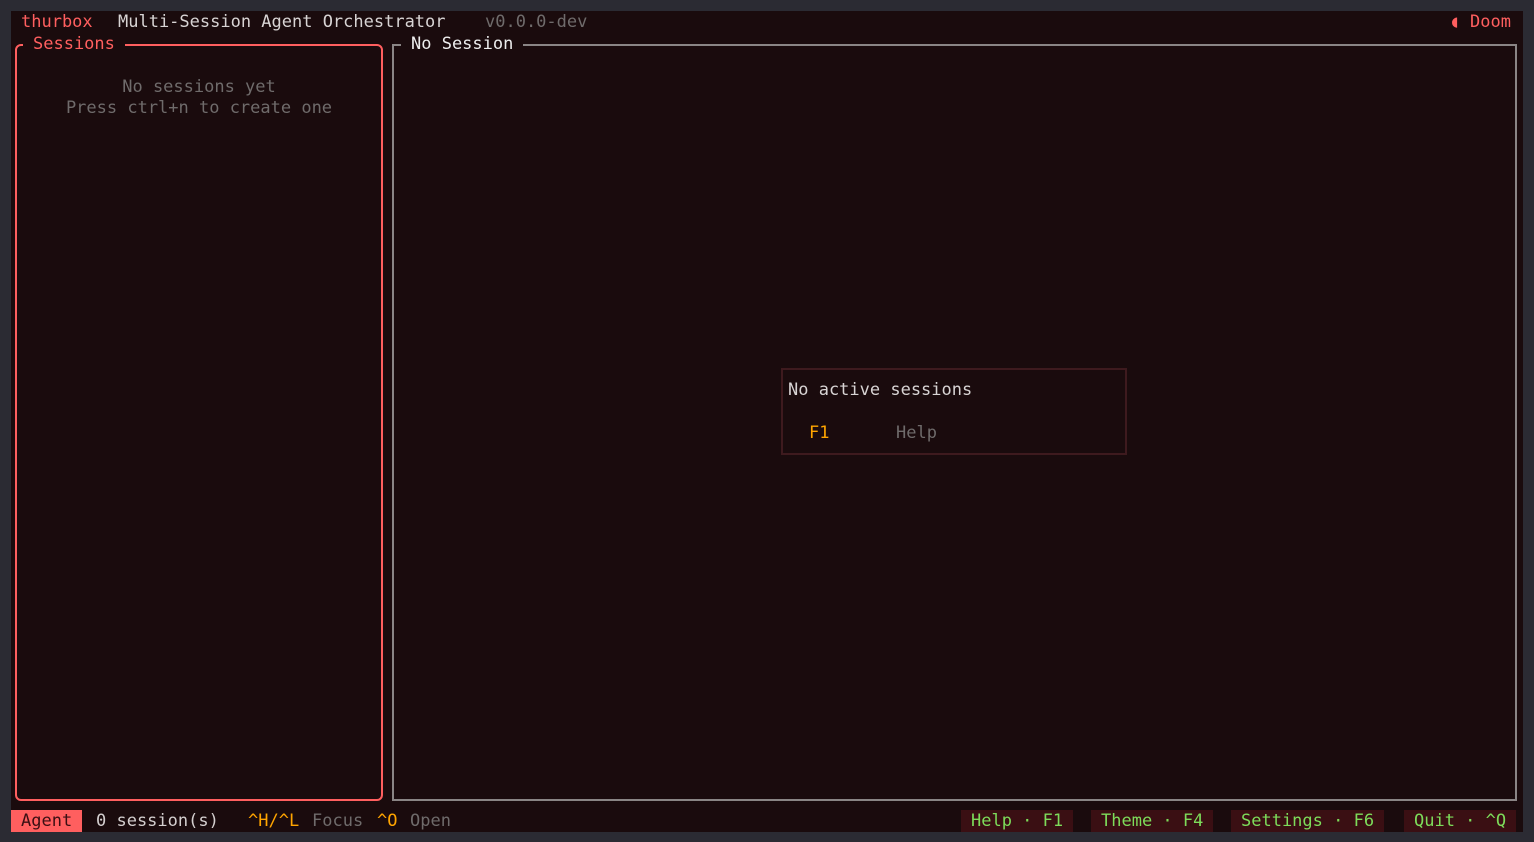 This screenshot has height=842, width=1534. Describe the element at coordinates (1152, 821) in the screenshot. I see `theme-shortcut-button: Theme · F4` at that location.